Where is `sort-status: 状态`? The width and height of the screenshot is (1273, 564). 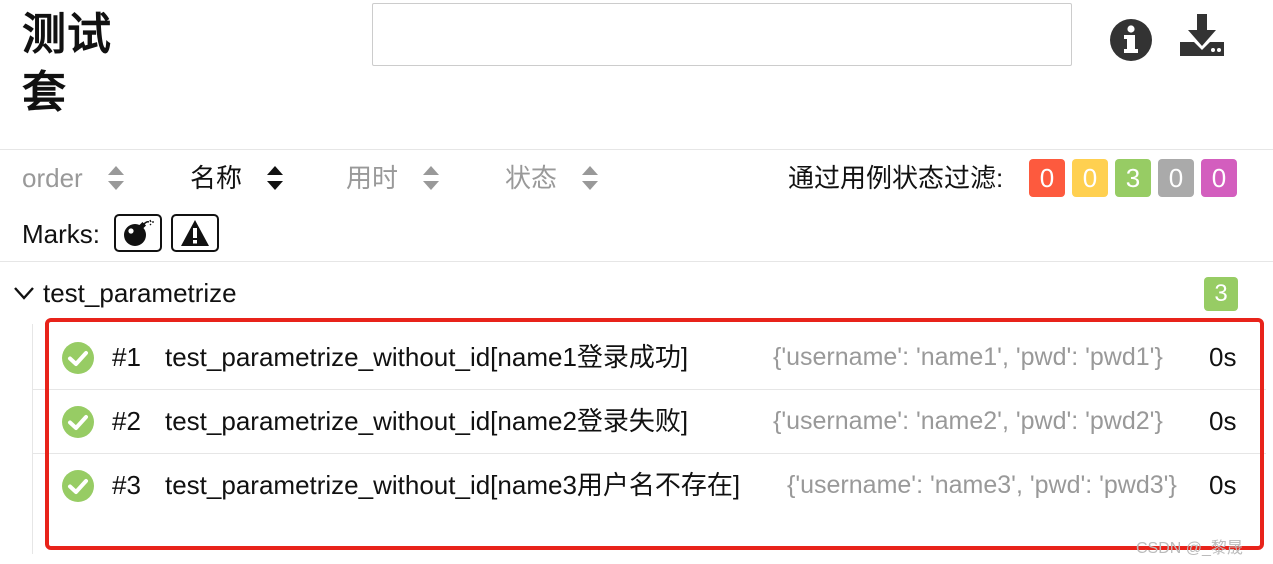
sort-status: 状态 is located at coordinates (552, 178).